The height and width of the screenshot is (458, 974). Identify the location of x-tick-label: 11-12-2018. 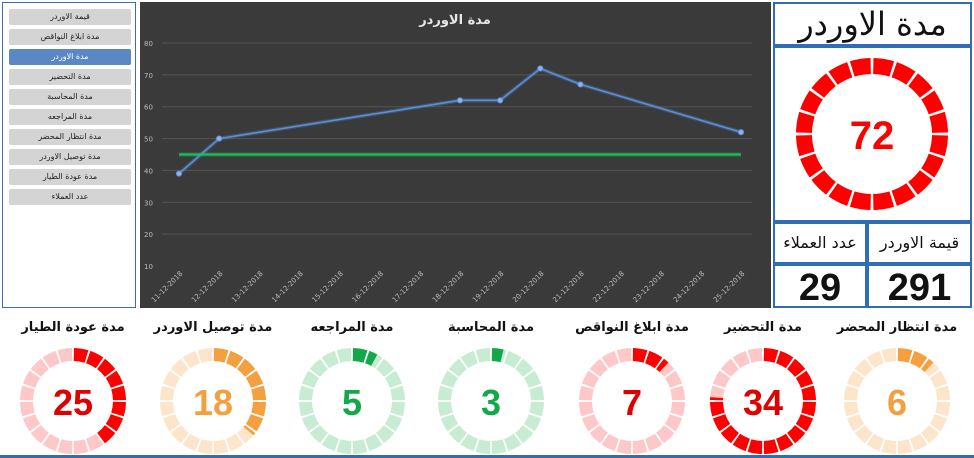
(167, 287).